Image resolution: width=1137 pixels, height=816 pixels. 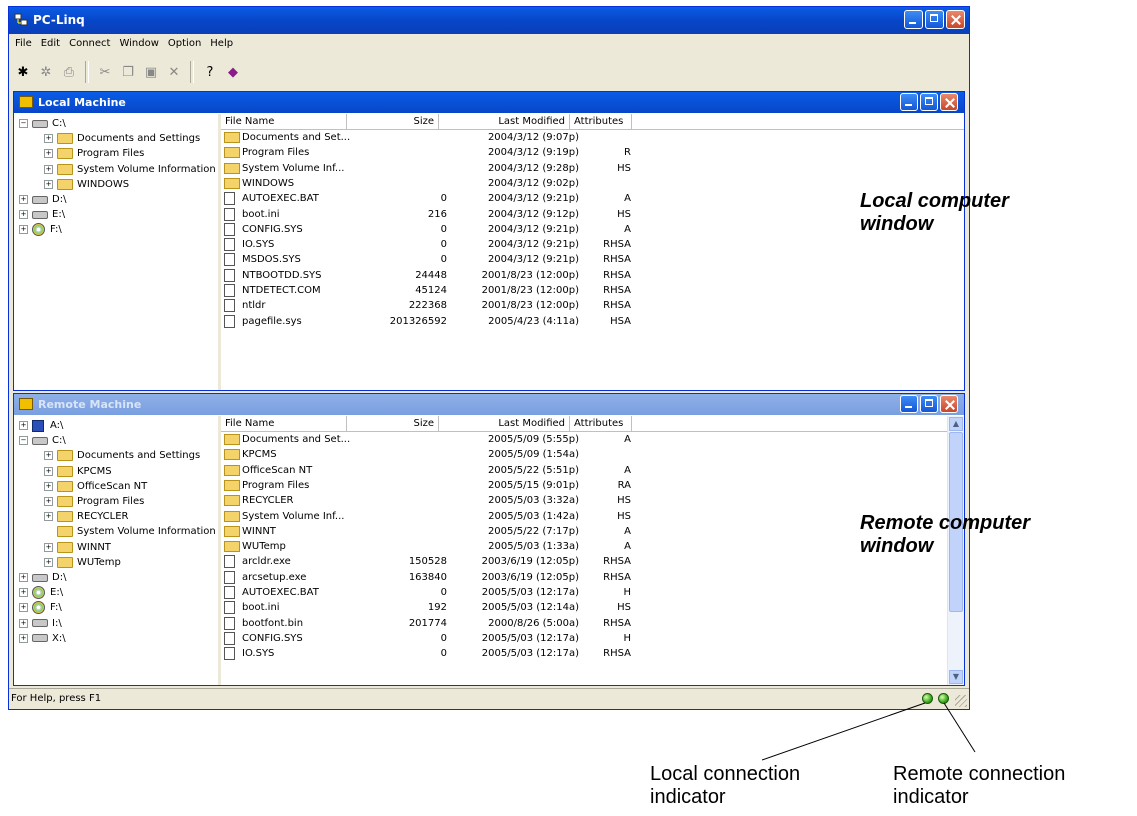 I want to click on remote-minimize-button, so click(x=909, y=404).